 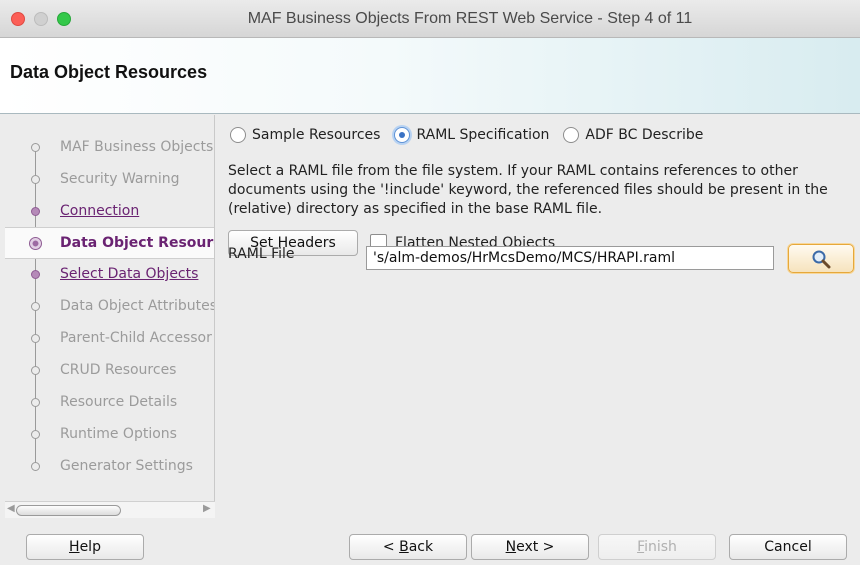 I want to click on nav-horizontal-scrollbar: ◀ ▶, so click(x=110, y=509).